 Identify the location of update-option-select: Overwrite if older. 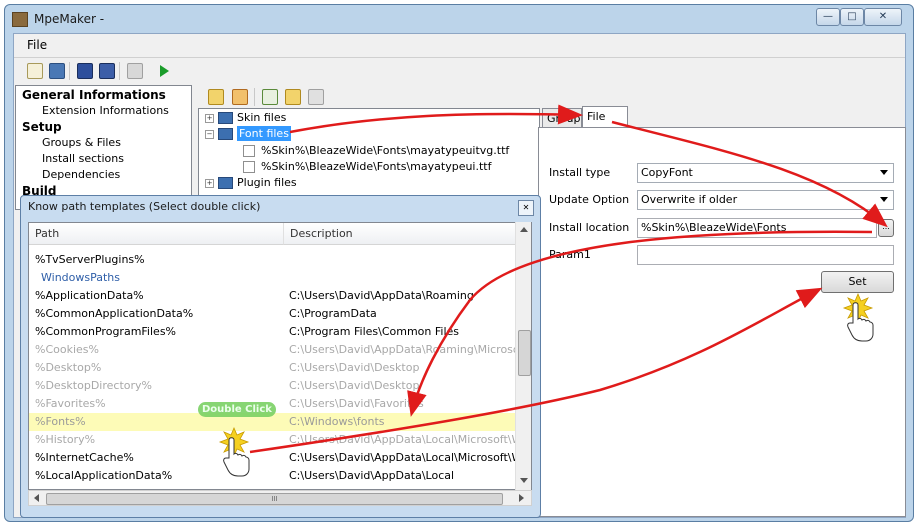
(765, 200).